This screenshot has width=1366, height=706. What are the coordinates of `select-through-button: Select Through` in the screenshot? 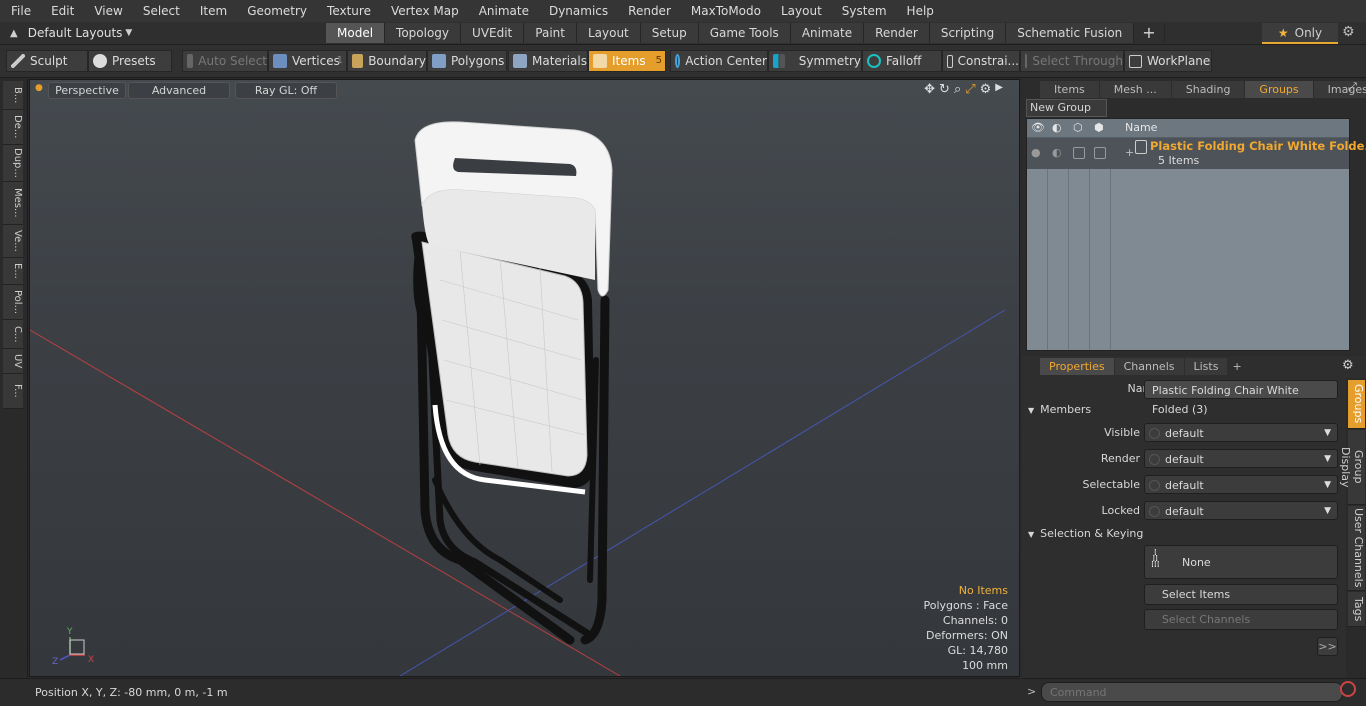 It's located at (1072, 61).